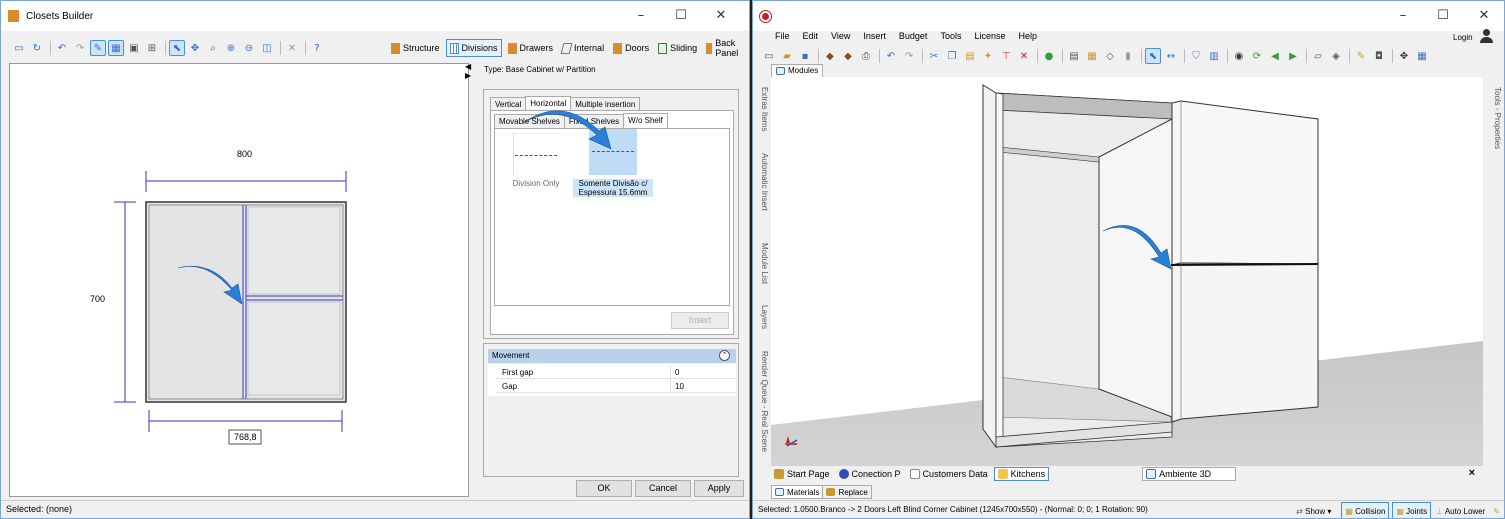 The image size is (1505, 519). What do you see at coordinates (787, 56) in the screenshot?
I see `open-icon: ▰` at bounding box center [787, 56].